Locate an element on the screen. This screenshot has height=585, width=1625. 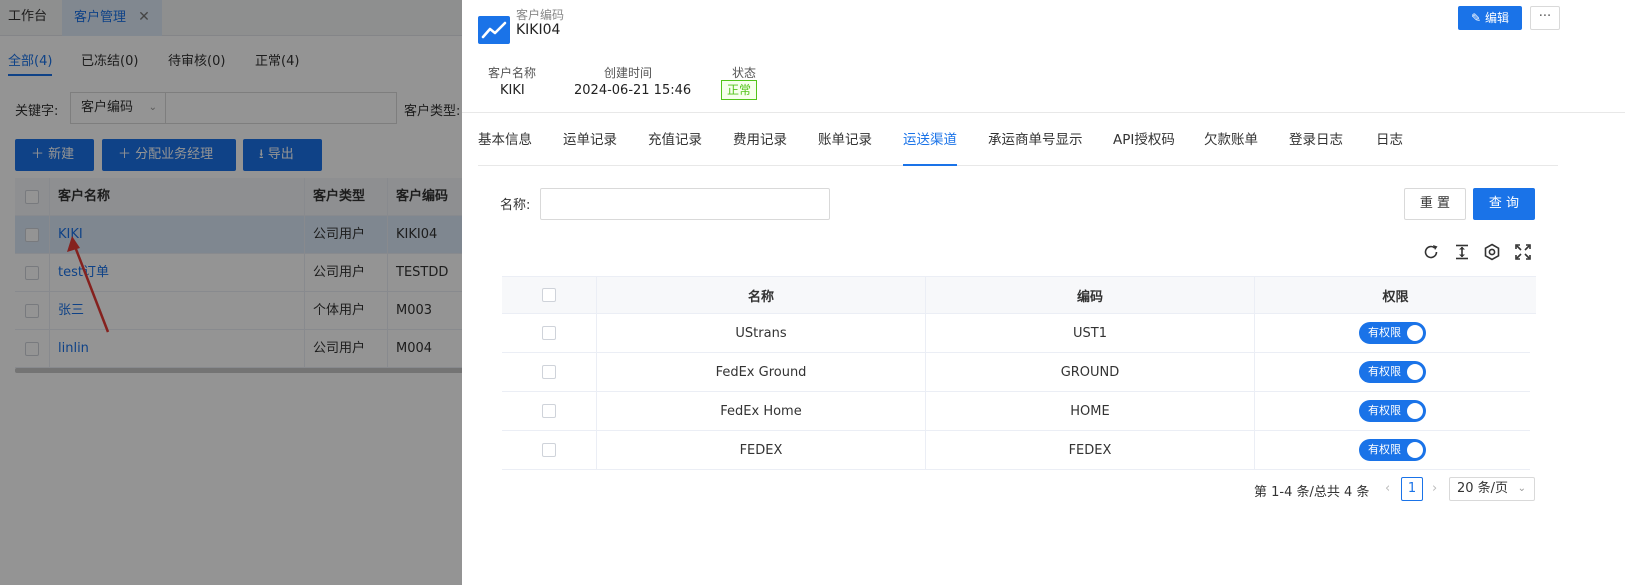
channel-name-cell: FedEx Ground is located at coordinates (761, 372).